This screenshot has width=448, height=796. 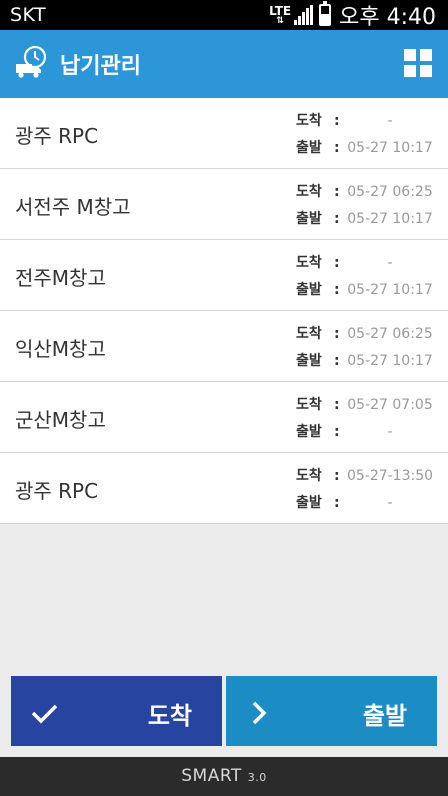 What do you see at coordinates (325, 13) in the screenshot?
I see `battery-icon` at bounding box center [325, 13].